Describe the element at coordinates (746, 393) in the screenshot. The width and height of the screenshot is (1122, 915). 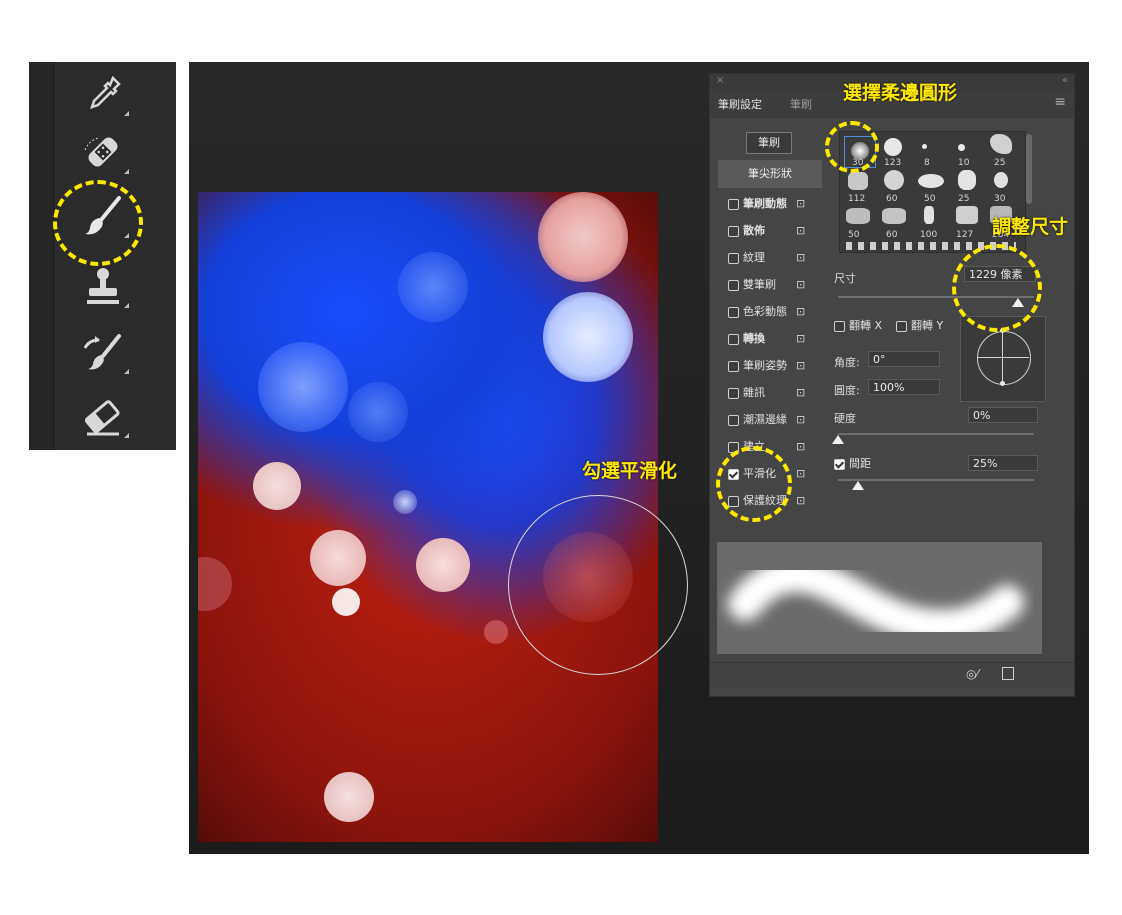
I see `brush-option-7: 雜訊` at that location.